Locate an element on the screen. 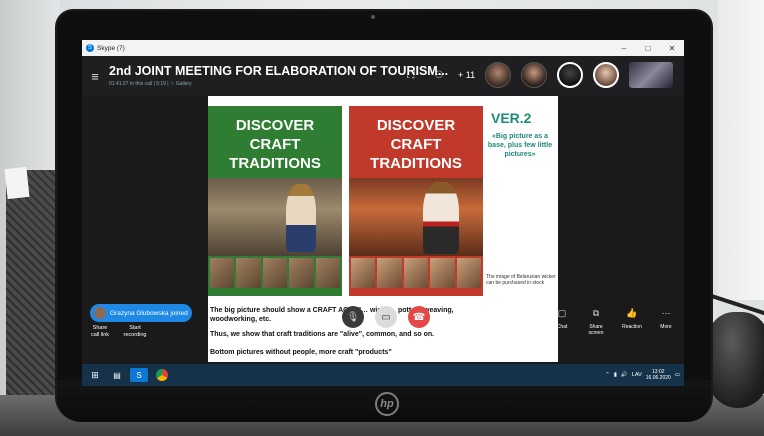 This screenshot has width=764, height=436. paper-sheet is located at coordinates (17, 183).